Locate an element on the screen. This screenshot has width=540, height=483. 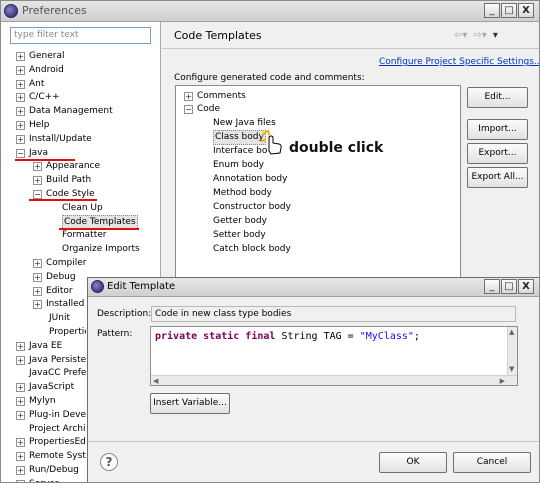
scroll-left-icon: ◀ is located at coordinates (155, 381).